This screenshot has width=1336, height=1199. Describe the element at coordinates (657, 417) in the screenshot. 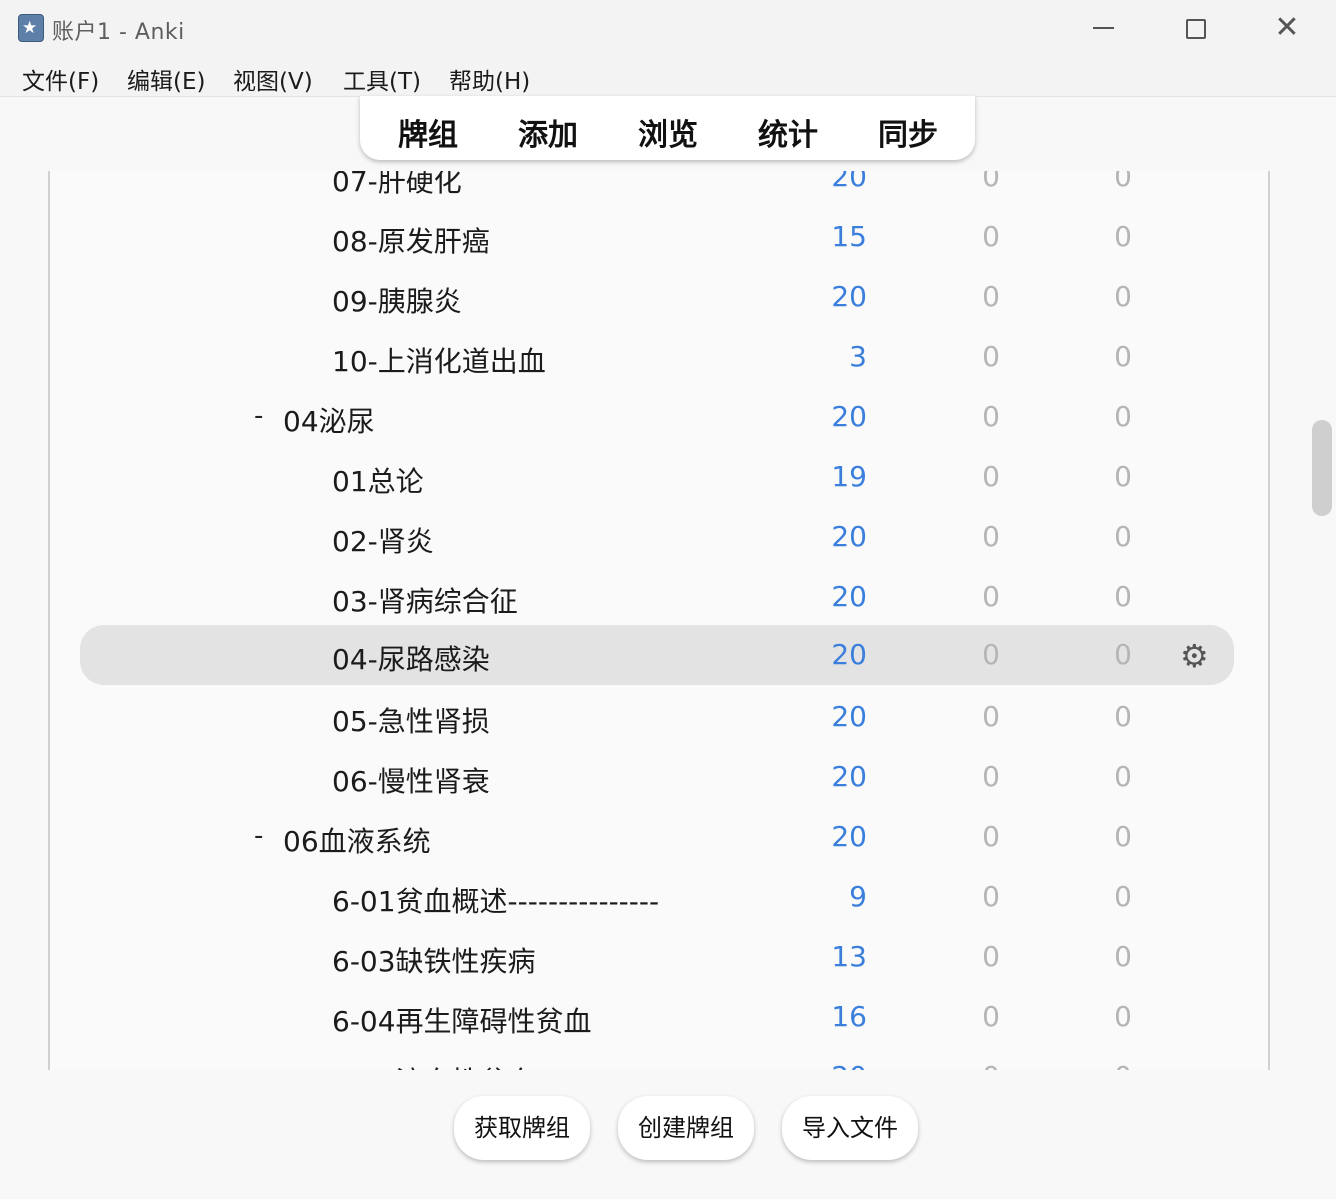

I see `deck-row: - 04泌尿 20 0 0` at that location.